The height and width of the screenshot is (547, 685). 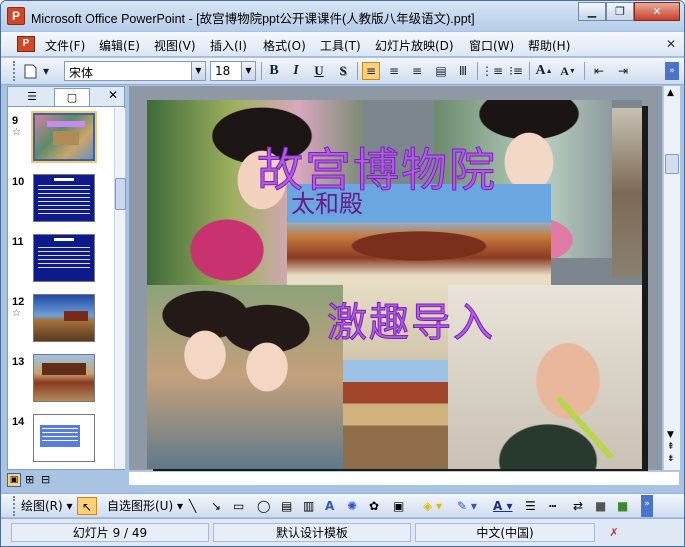 What do you see at coordinates (404, 478) in the screenshot?
I see `notes-pane-splitter` at bounding box center [404, 478].